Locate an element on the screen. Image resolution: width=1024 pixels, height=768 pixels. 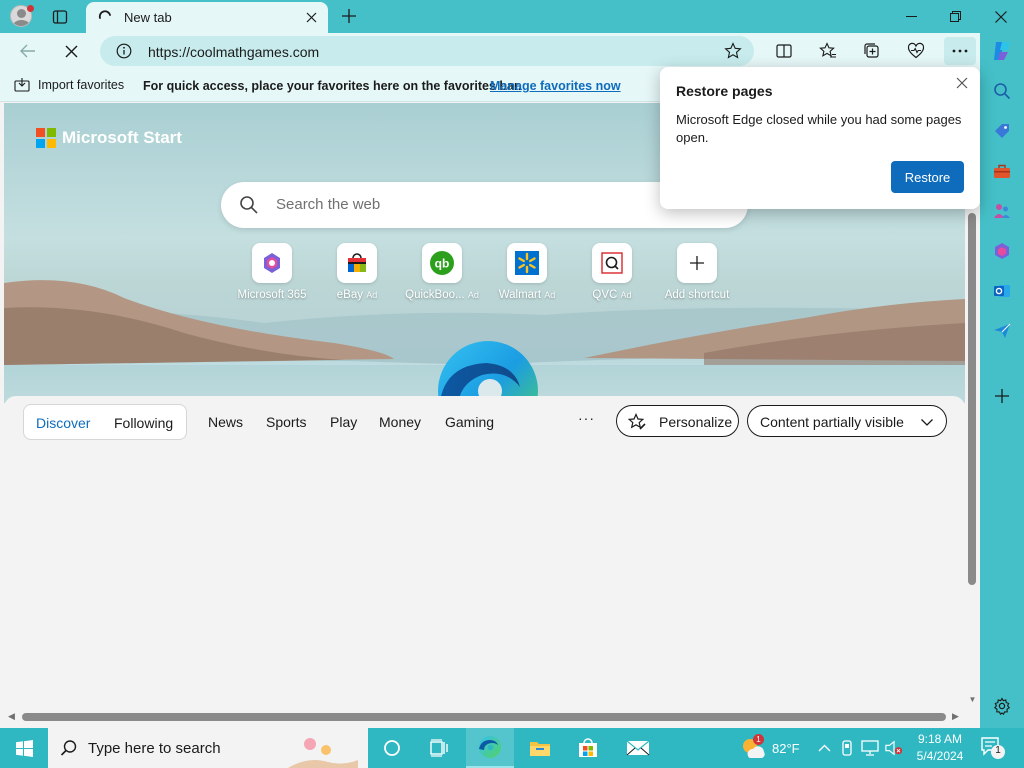
microsoft-start-brand: Microsoft Start is located at coordinates (109, 138).